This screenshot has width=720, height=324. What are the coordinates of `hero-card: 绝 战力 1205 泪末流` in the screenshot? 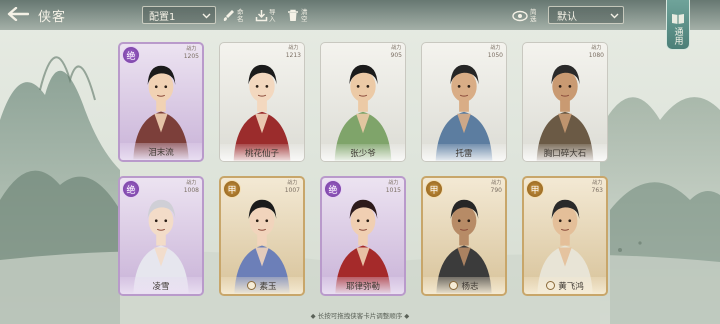 It's located at (161, 102).